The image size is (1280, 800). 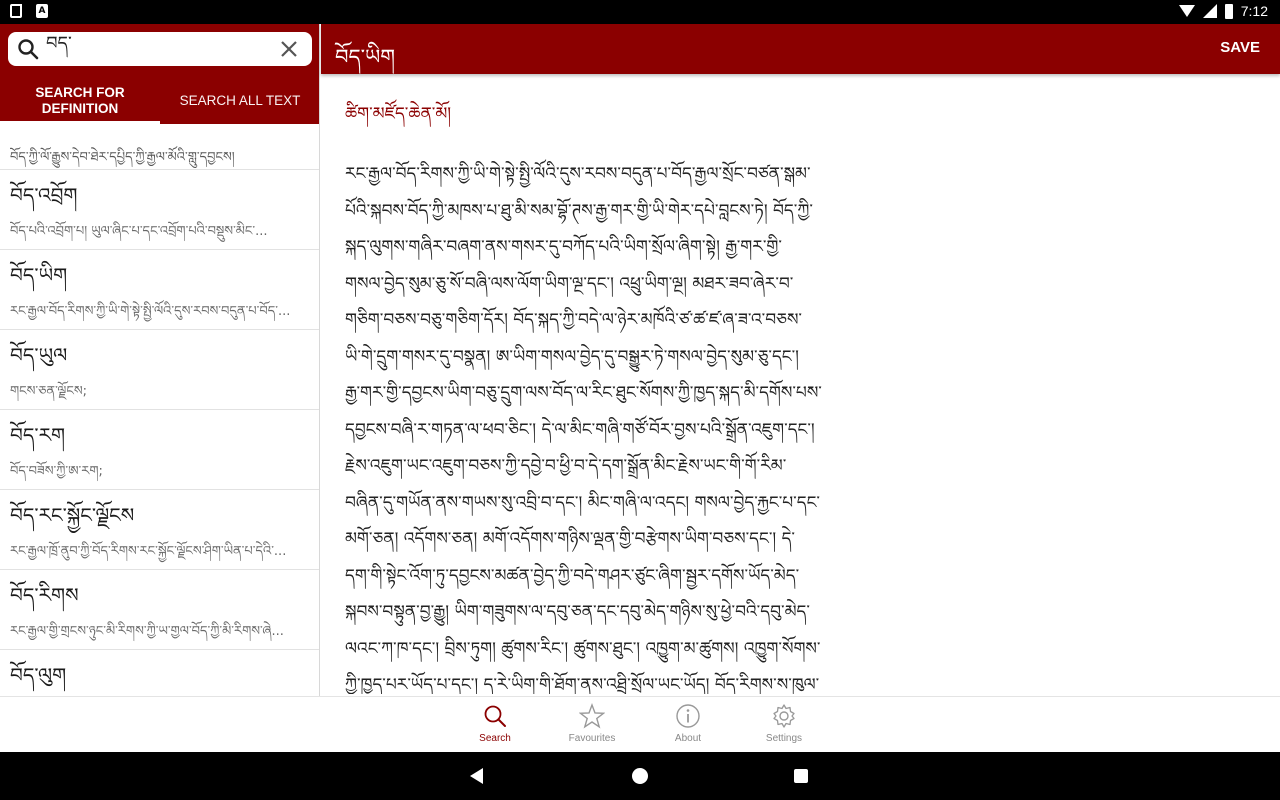 I want to click on search-box, so click(x=160, y=49).